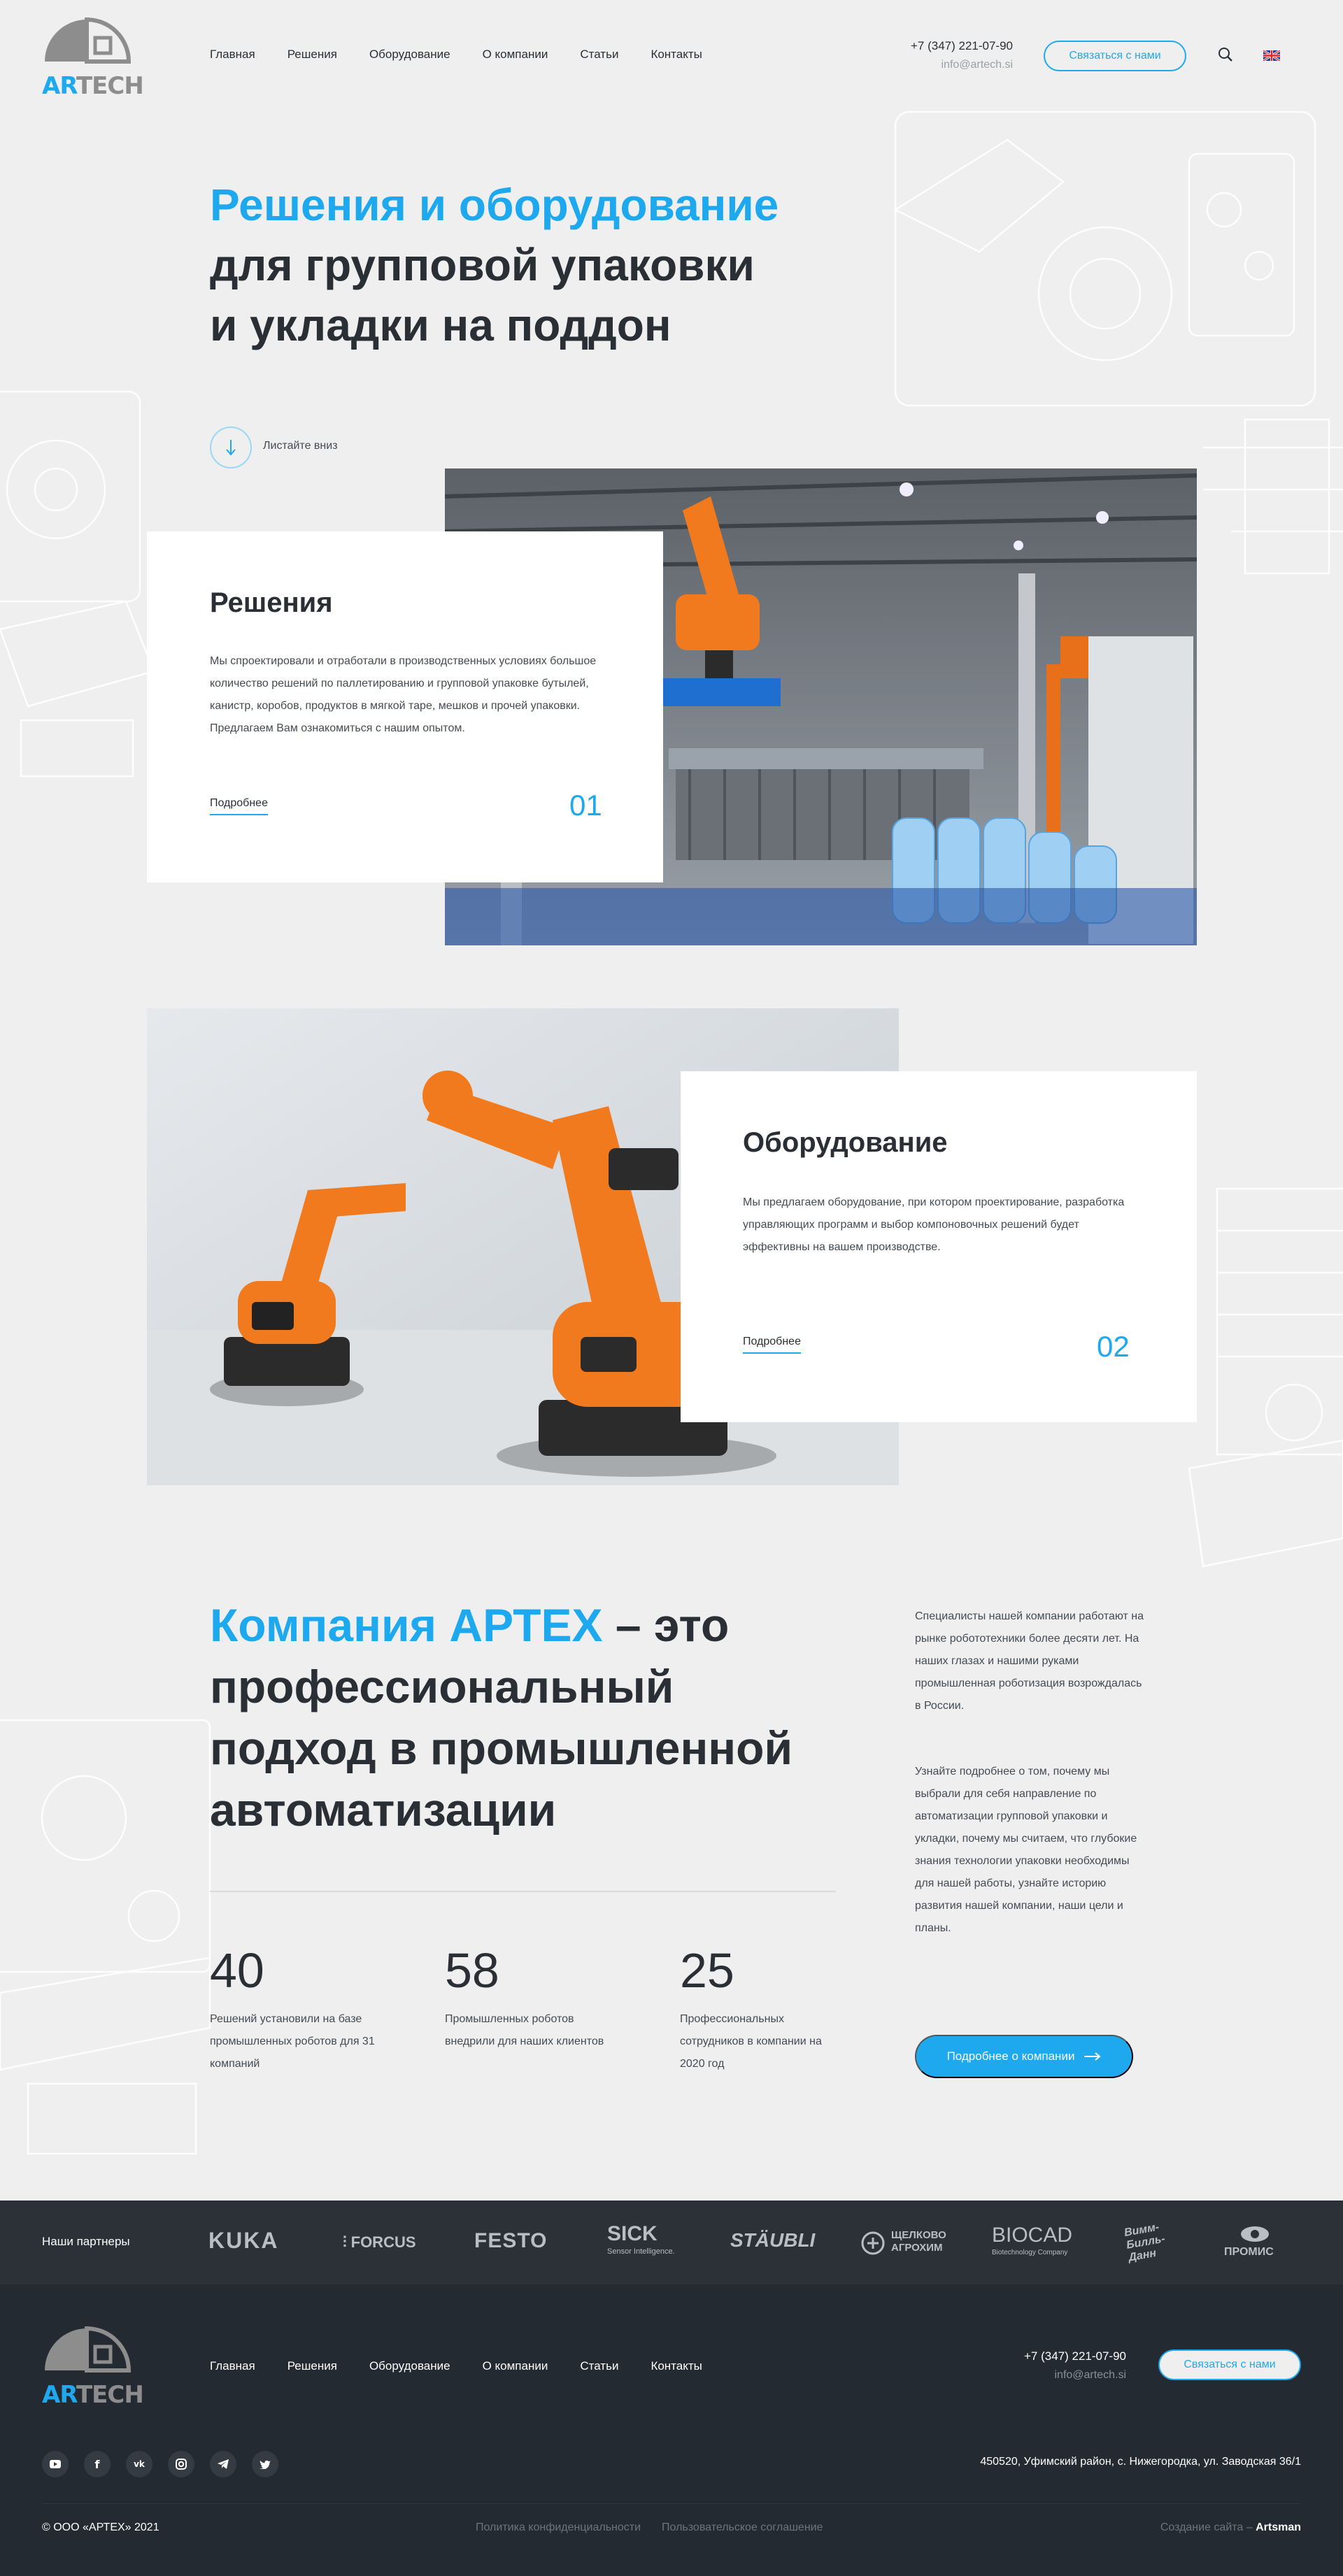 Image resolution: width=1343 pixels, height=2576 pixels. What do you see at coordinates (1066, 2356) in the screenshot?
I see `footer-phone: +7 (347) 221-07-90` at bounding box center [1066, 2356].